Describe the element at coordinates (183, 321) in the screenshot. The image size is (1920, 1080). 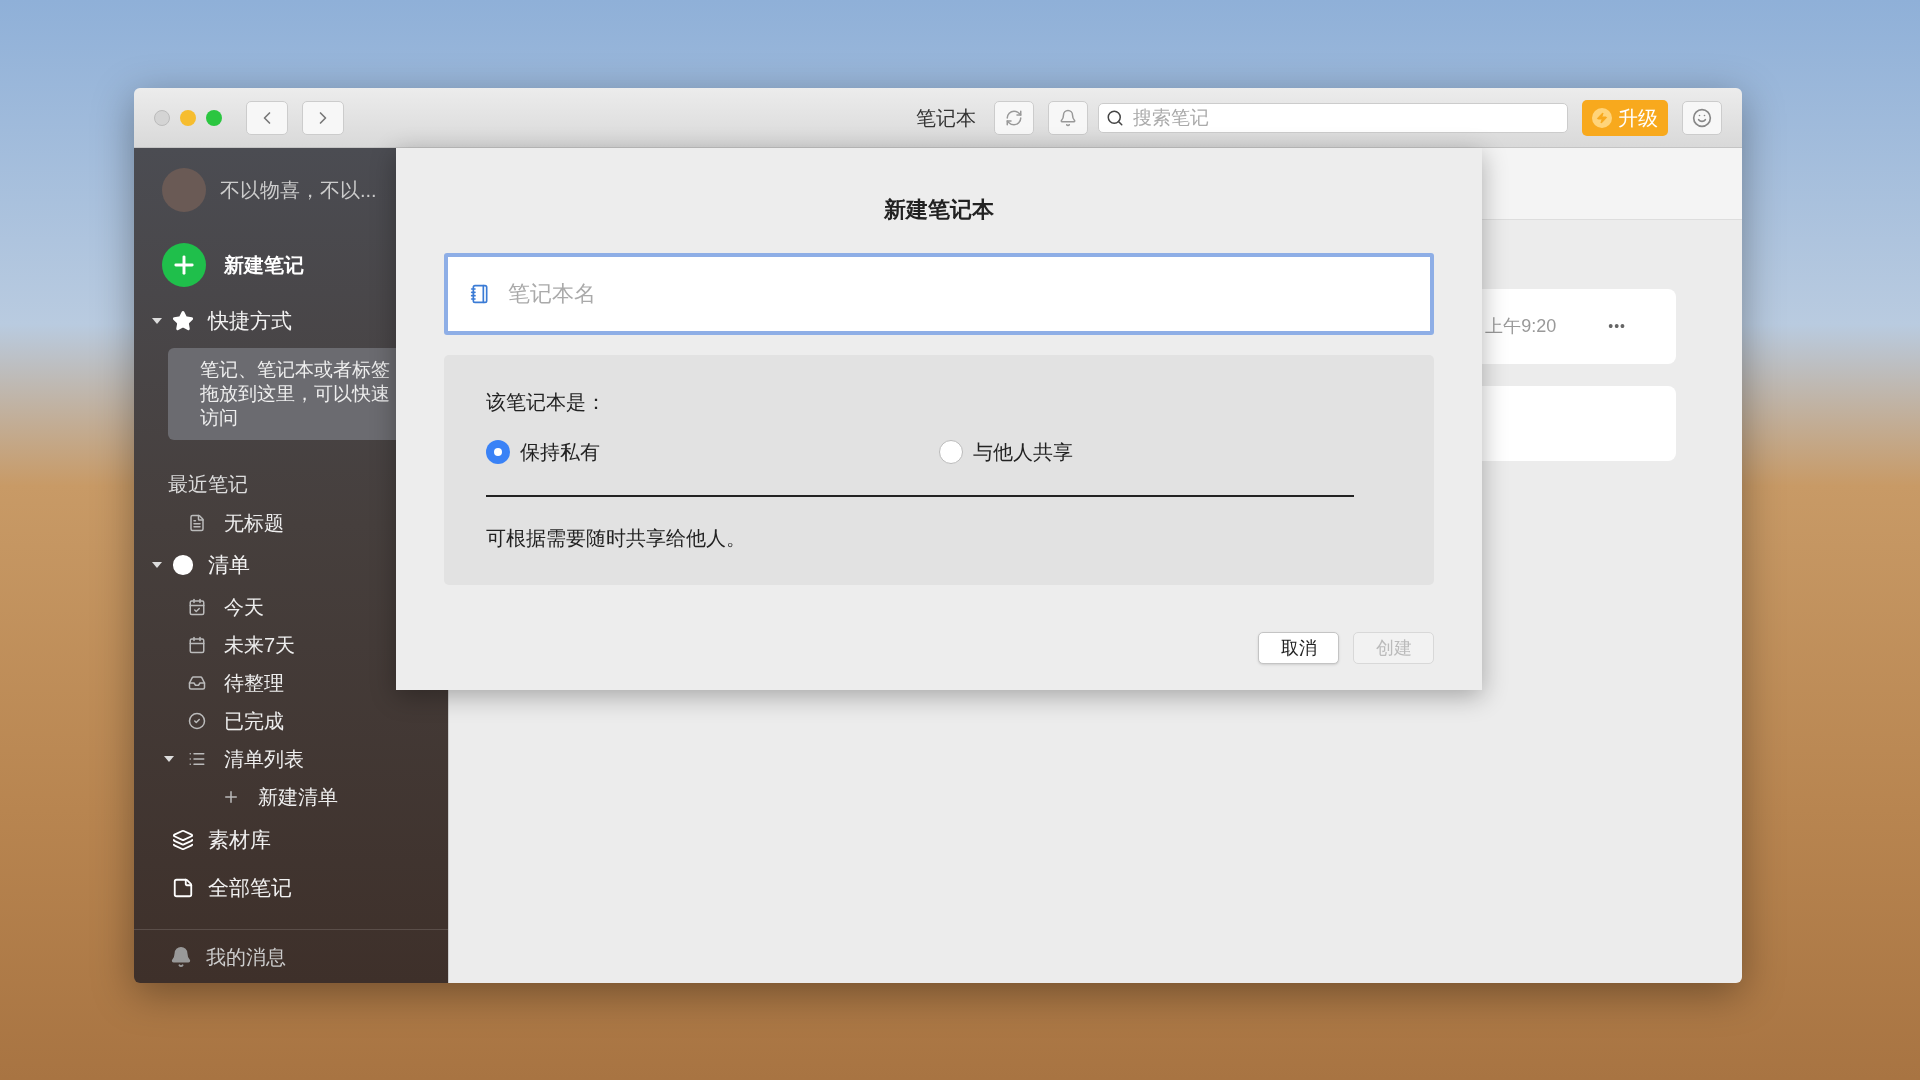
I see `star-icon` at that location.